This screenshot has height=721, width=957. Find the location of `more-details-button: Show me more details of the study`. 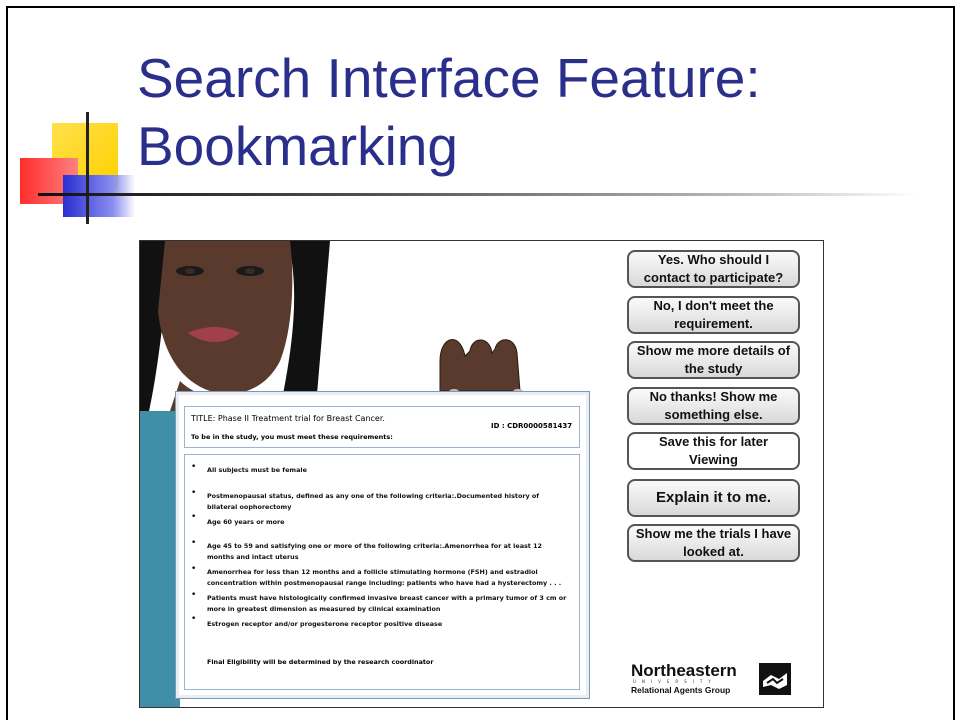

more-details-button: Show me more details of the study is located at coordinates (713, 360).